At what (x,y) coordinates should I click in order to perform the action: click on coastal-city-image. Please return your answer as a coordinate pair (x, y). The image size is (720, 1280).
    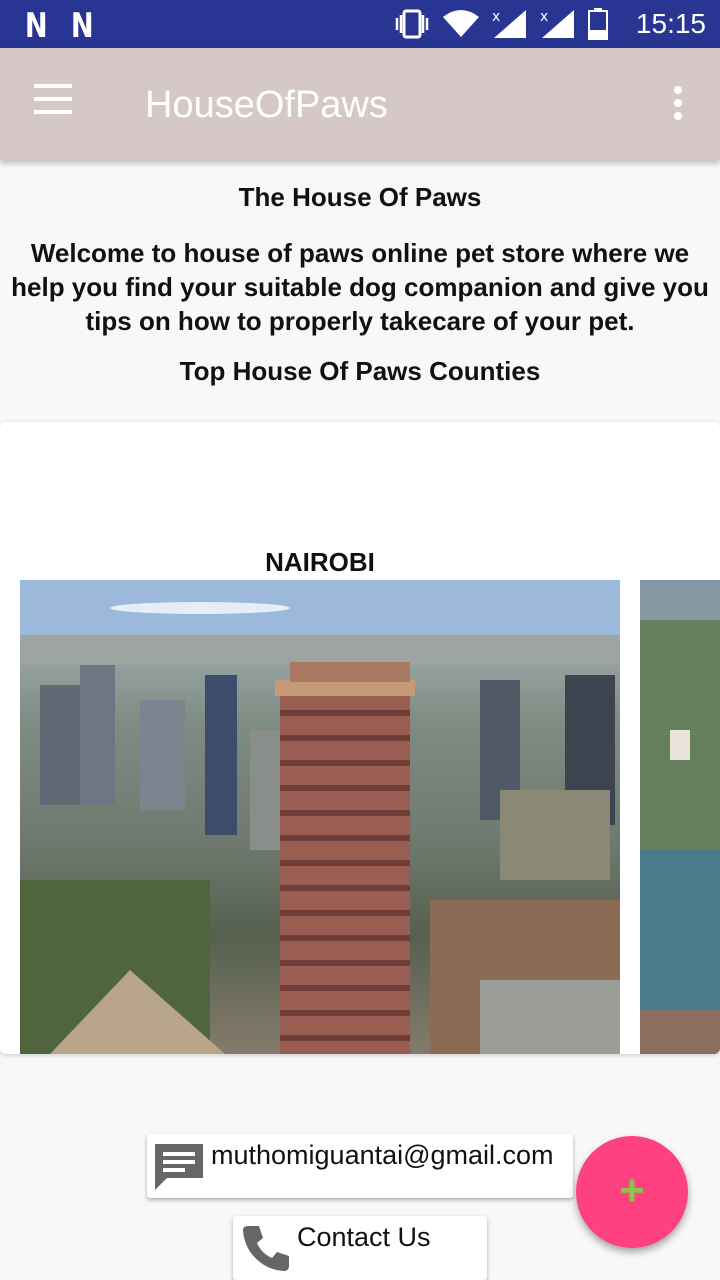
    Looking at the image, I should click on (680, 817).